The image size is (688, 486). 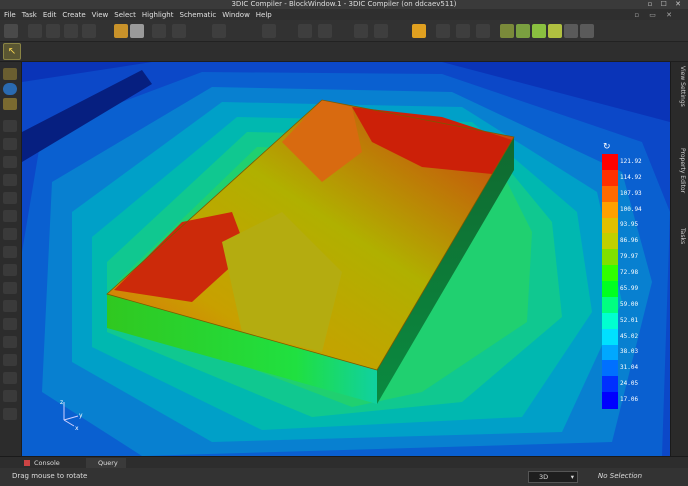 What do you see at coordinates (10, 288) in the screenshot?
I see `tool-10-icon` at bounding box center [10, 288].